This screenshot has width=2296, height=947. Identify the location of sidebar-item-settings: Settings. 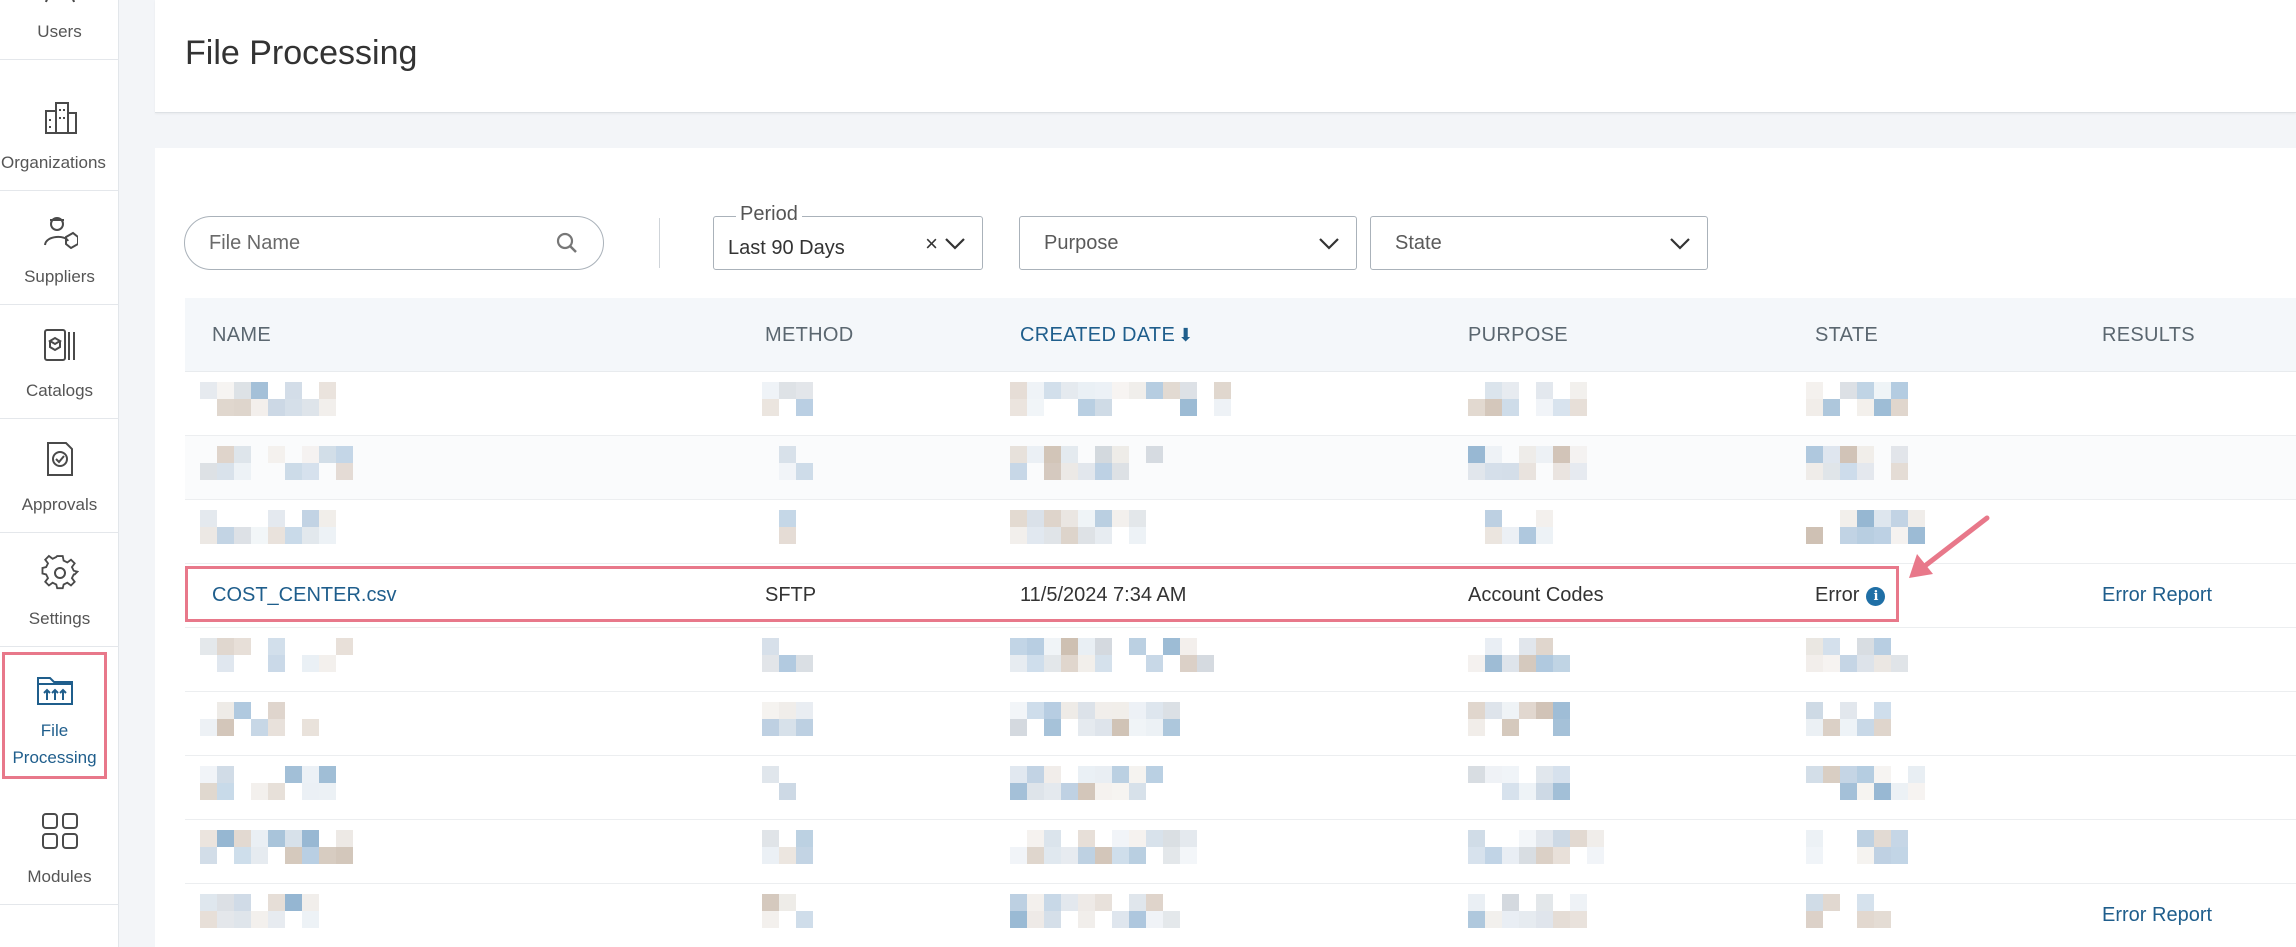
(59, 590).